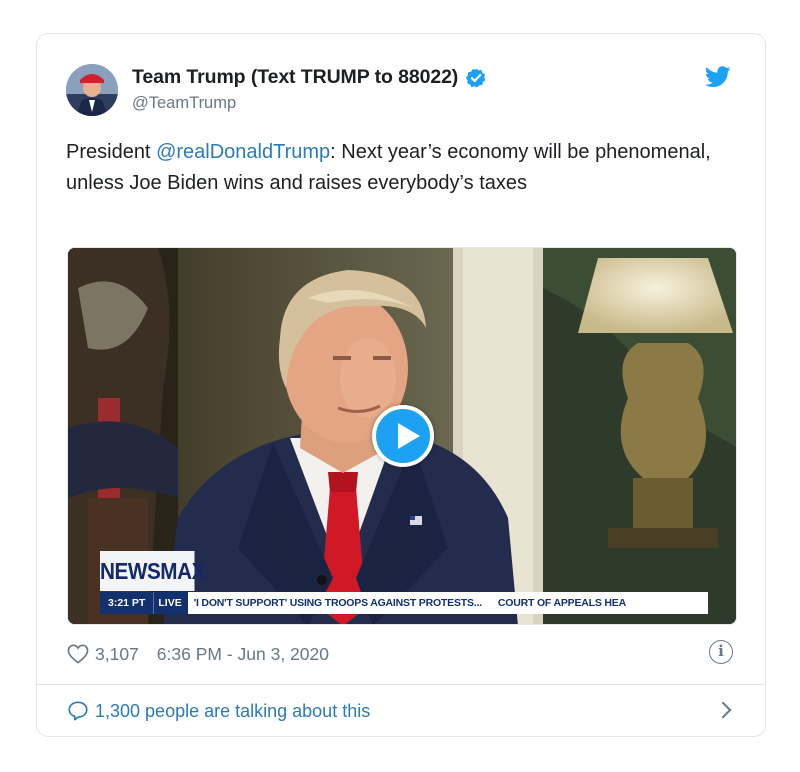 The image size is (800, 772). I want to click on heart-icon, so click(78, 654).